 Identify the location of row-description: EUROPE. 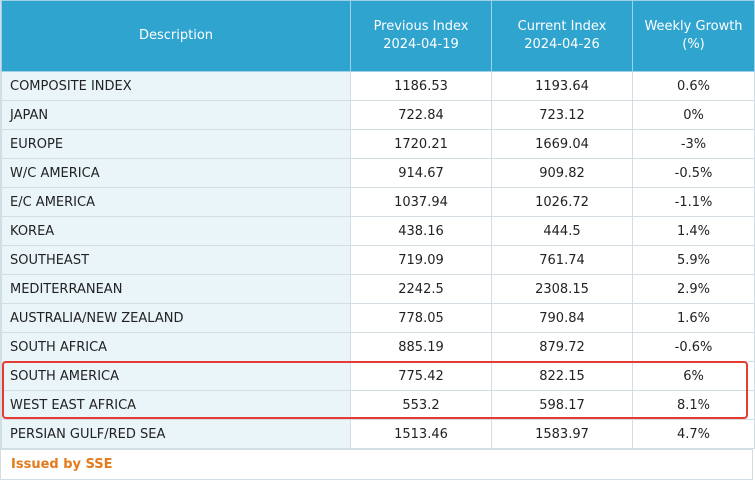
(176, 144).